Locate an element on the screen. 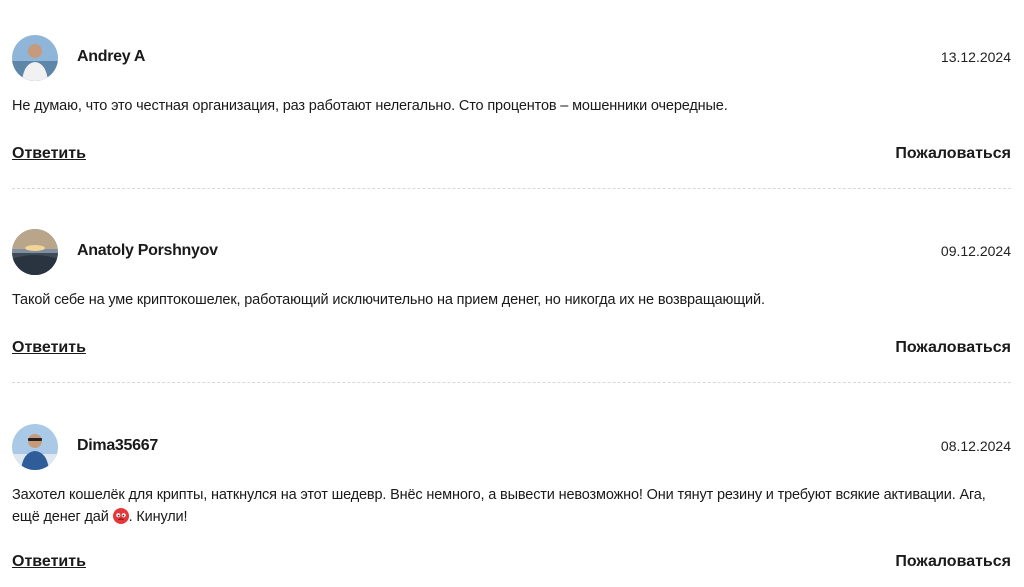 This screenshot has width=1024, height=587. author-name: Andrey A is located at coordinates (111, 57).